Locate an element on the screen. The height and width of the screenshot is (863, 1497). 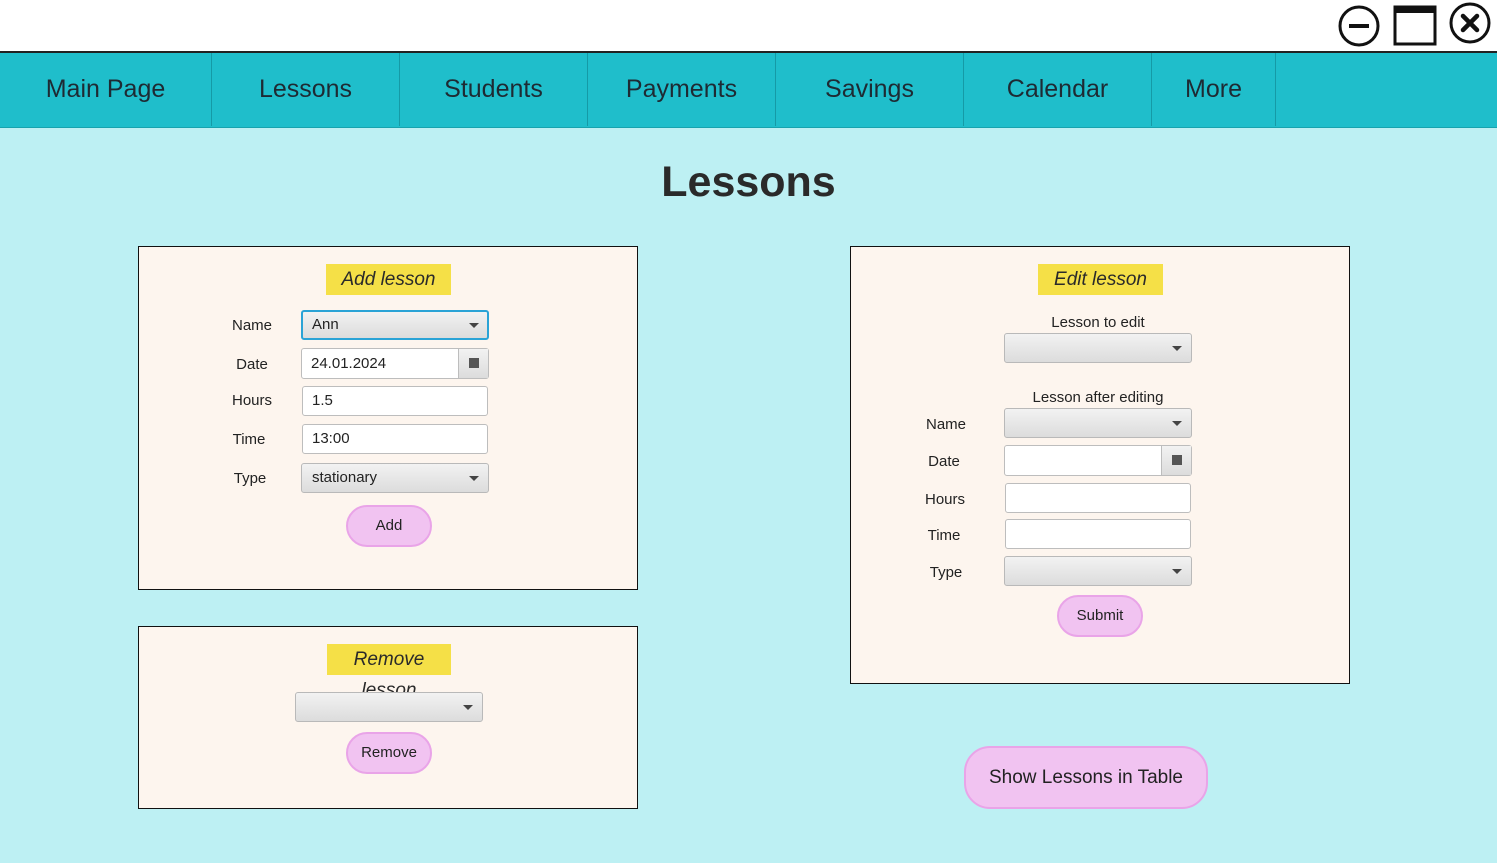
add-name-value: Ann is located at coordinates (325, 324).